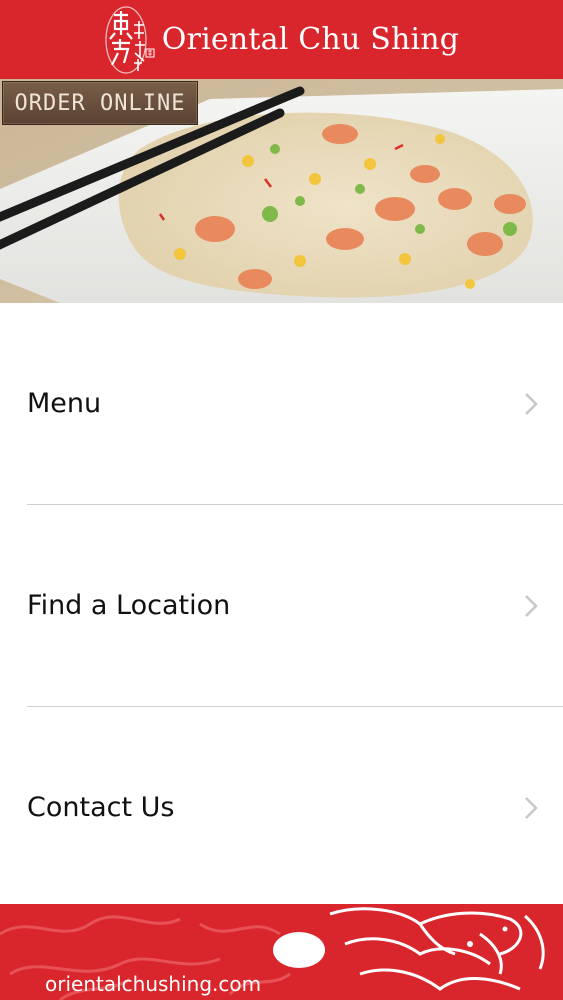  What do you see at coordinates (100, 103) in the screenshot?
I see `order-online-button: ORDER ONLINE` at bounding box center [100, 103].